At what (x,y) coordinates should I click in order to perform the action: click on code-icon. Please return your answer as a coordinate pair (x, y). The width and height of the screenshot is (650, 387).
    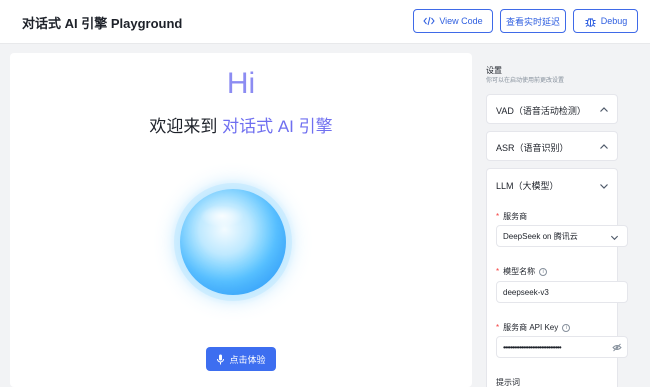
    Looking at the image, I should click on (429, 21).